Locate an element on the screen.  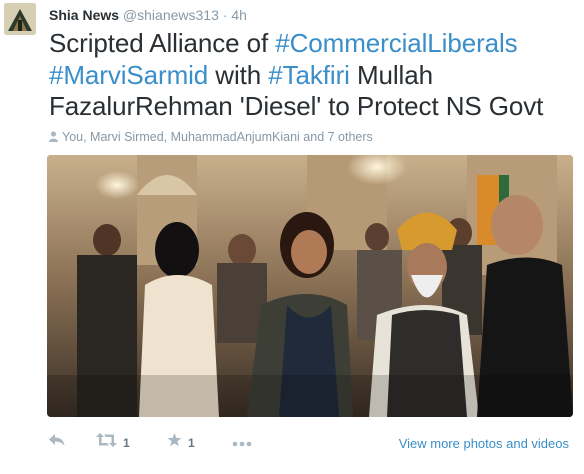
hashtag-commercialliberals: #CommercialLiberals is located at coordinates (396, 43).